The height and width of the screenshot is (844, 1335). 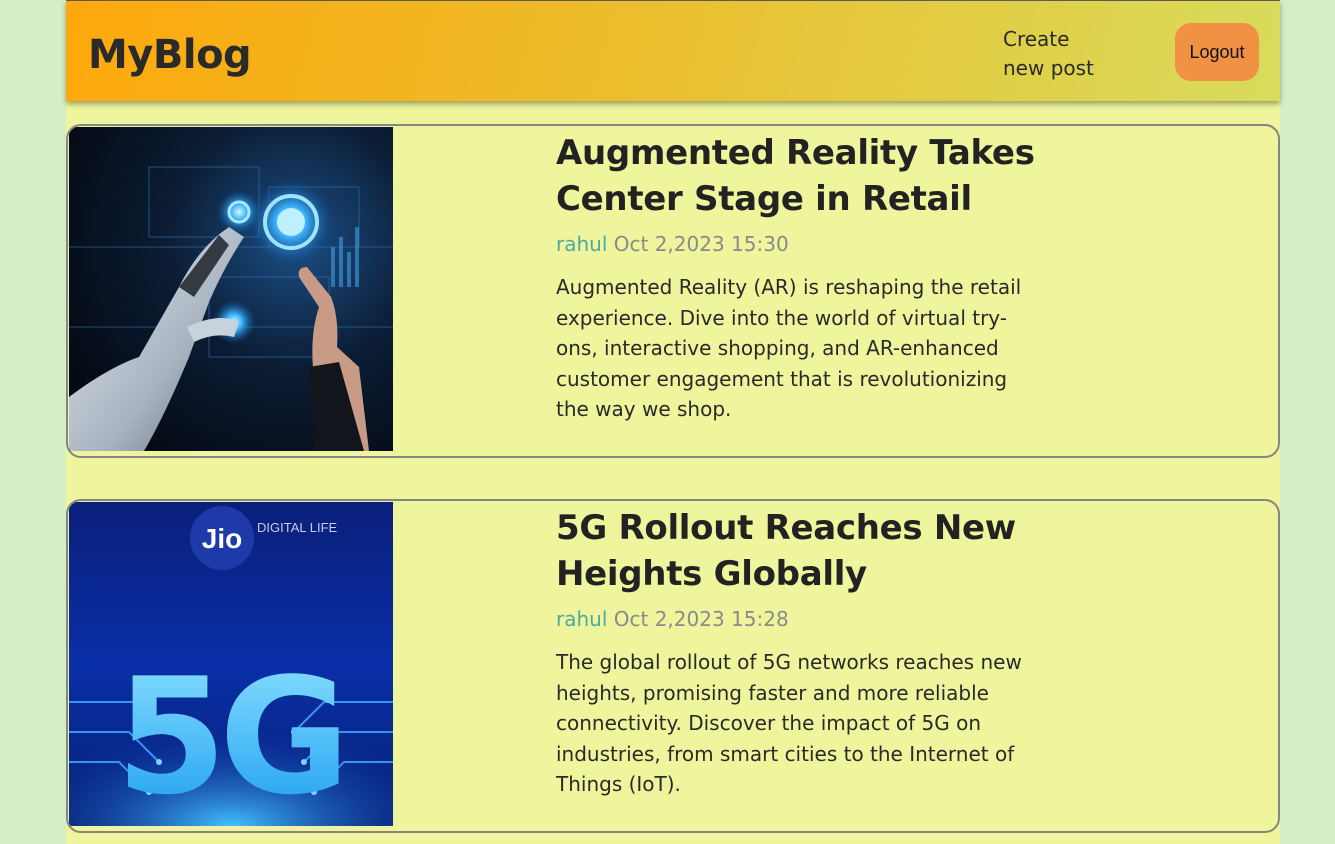 I want to click on jio-5g-image: Jio DIGITAL LIFE 5G, so click(x=231, y=664).